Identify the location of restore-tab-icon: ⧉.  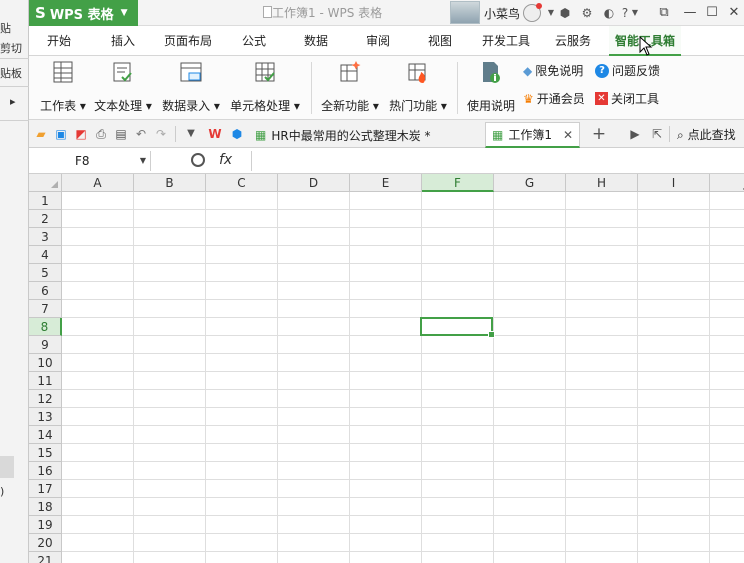
(664, 13).